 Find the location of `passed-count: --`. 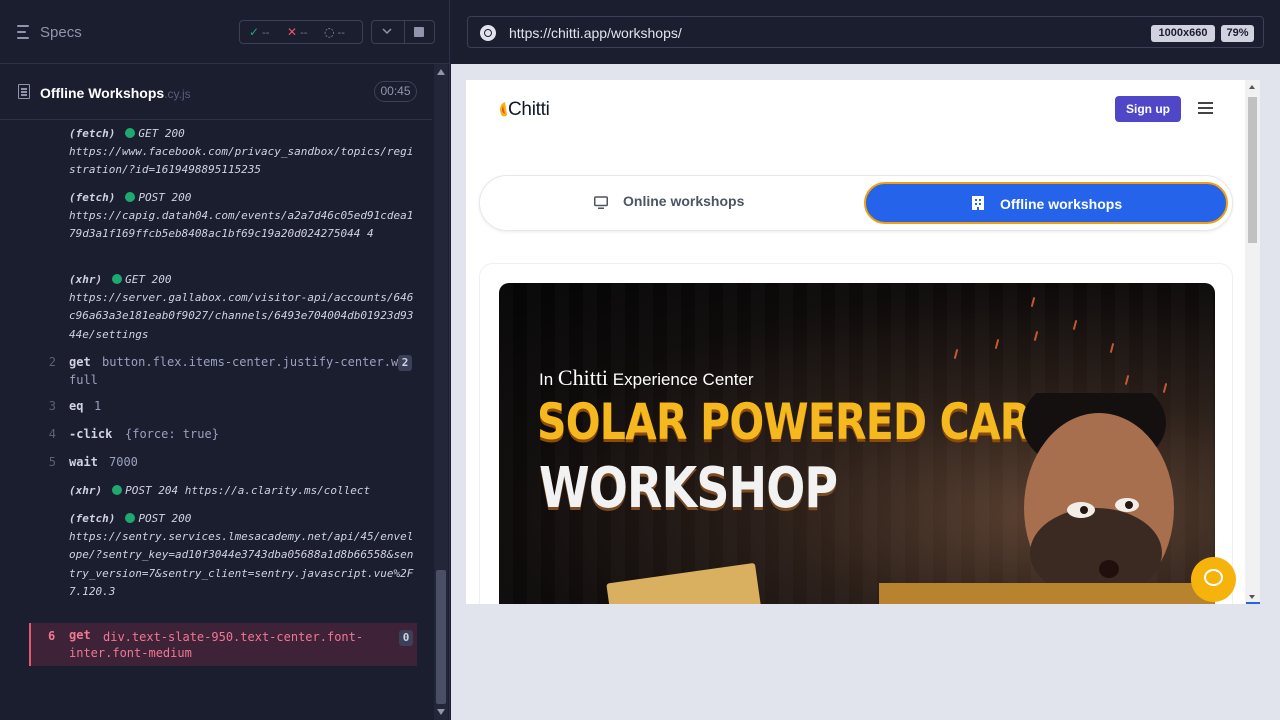

passed-count: -- is located at coordinates (266, 33).